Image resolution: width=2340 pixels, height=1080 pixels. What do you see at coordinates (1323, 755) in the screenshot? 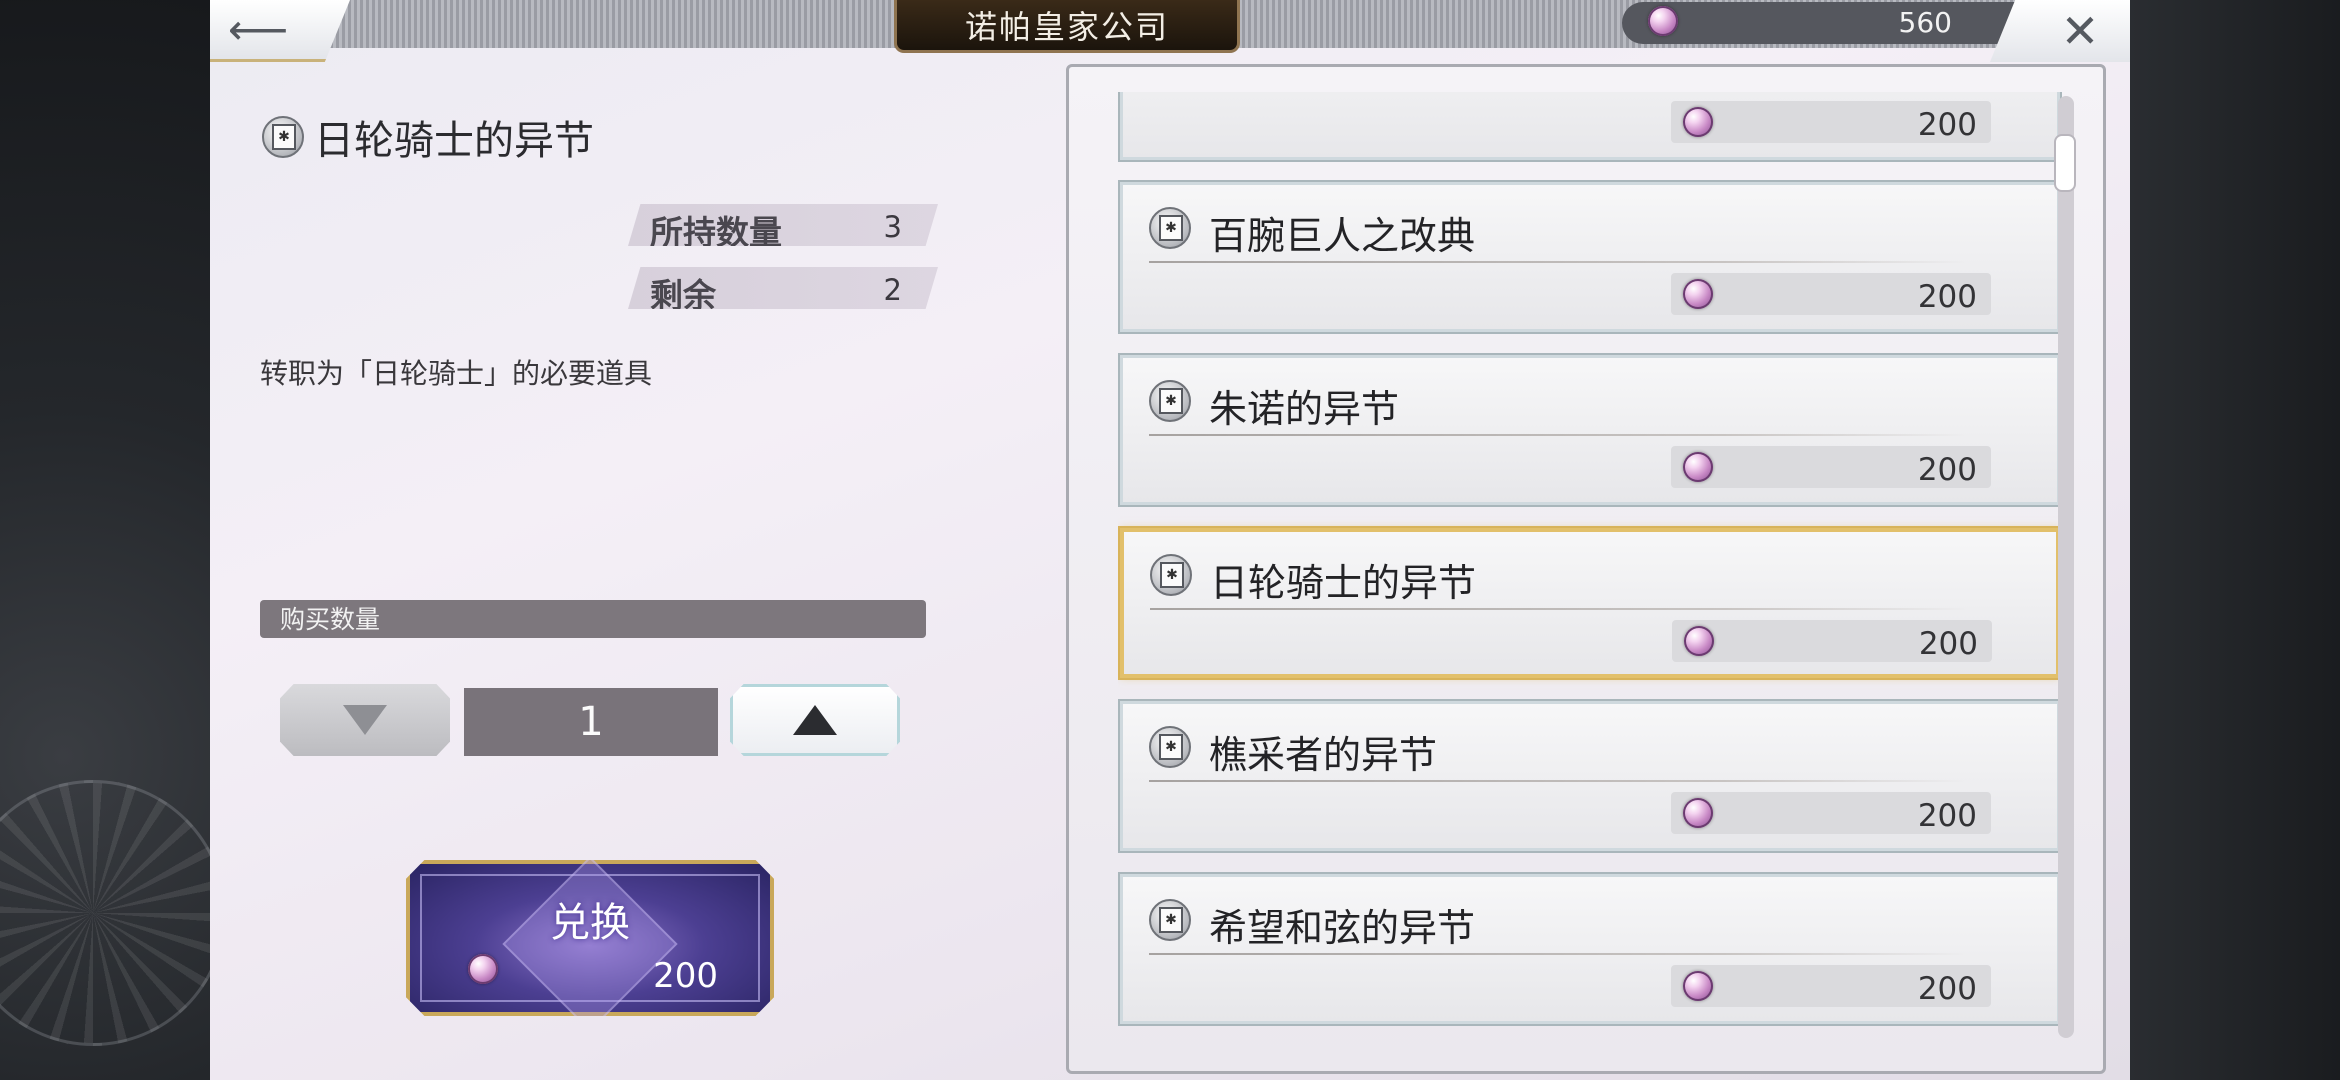
I see `item-name: 樵采者的异节` at bounding box center [1323, 755].